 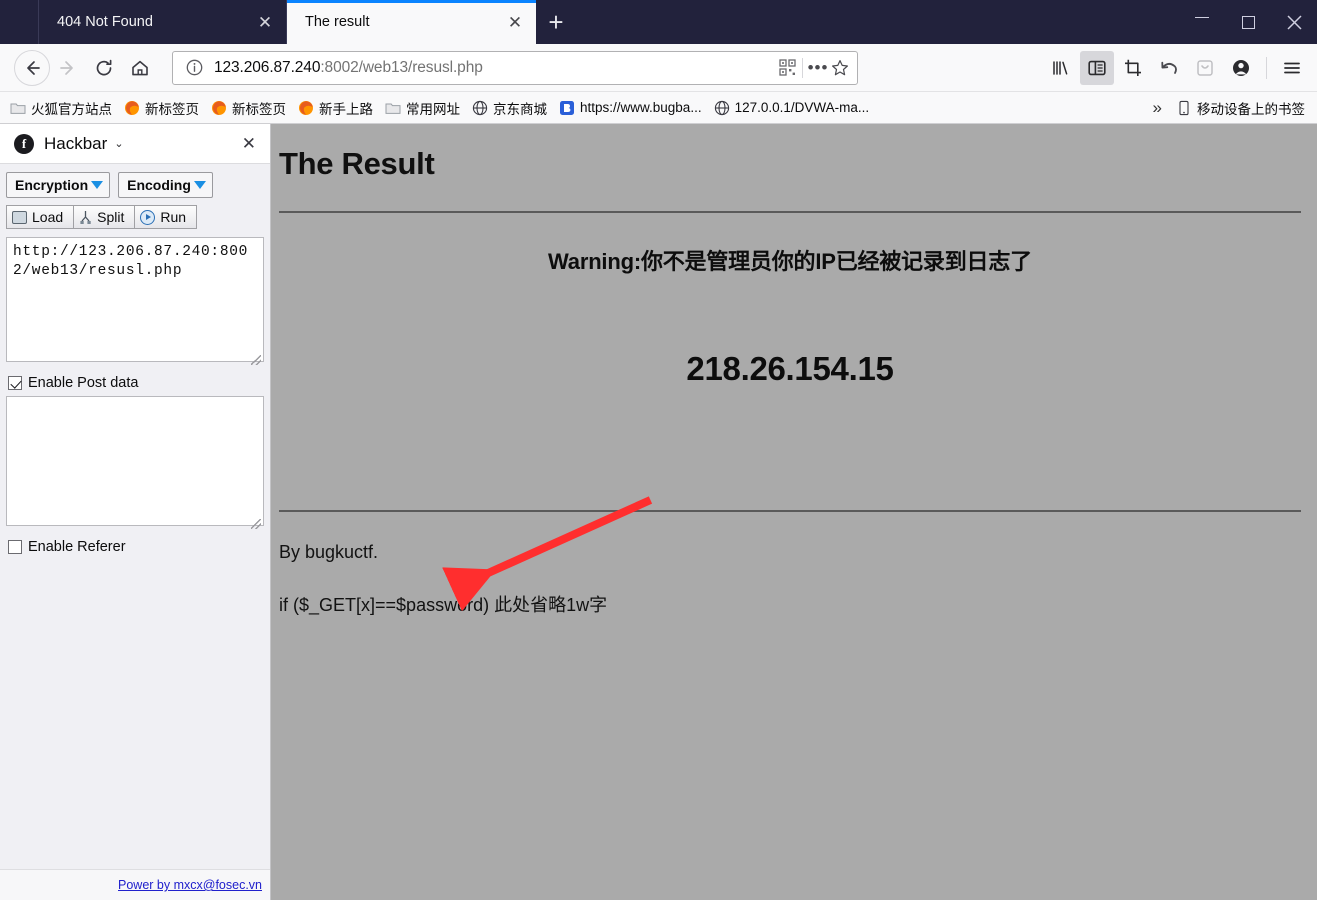 What do you see at coordinates (790, 212) in the screenshot?
I see `divider-top` at bounding box center [790, 212].